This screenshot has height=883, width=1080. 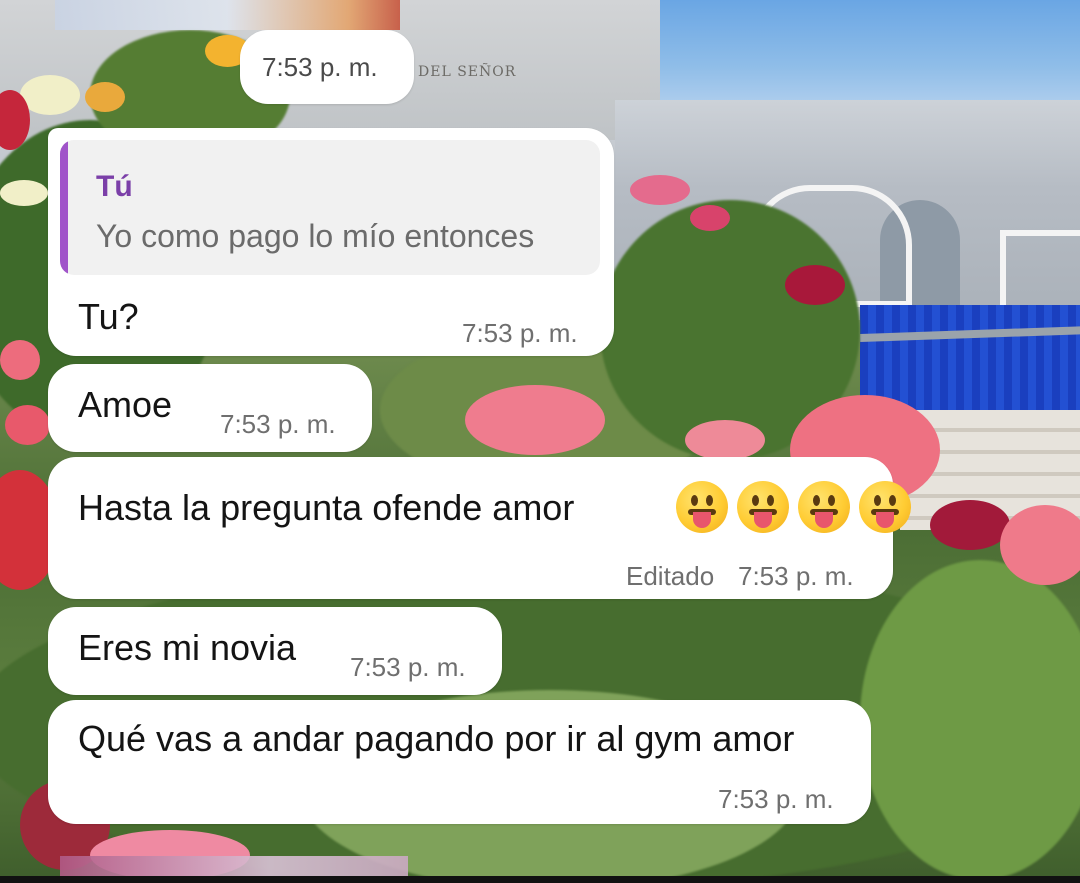 What do you see at coordinates (850, 55) in the screenshot?
I see `wallpaper-sky` at bounding box center [850, 55].